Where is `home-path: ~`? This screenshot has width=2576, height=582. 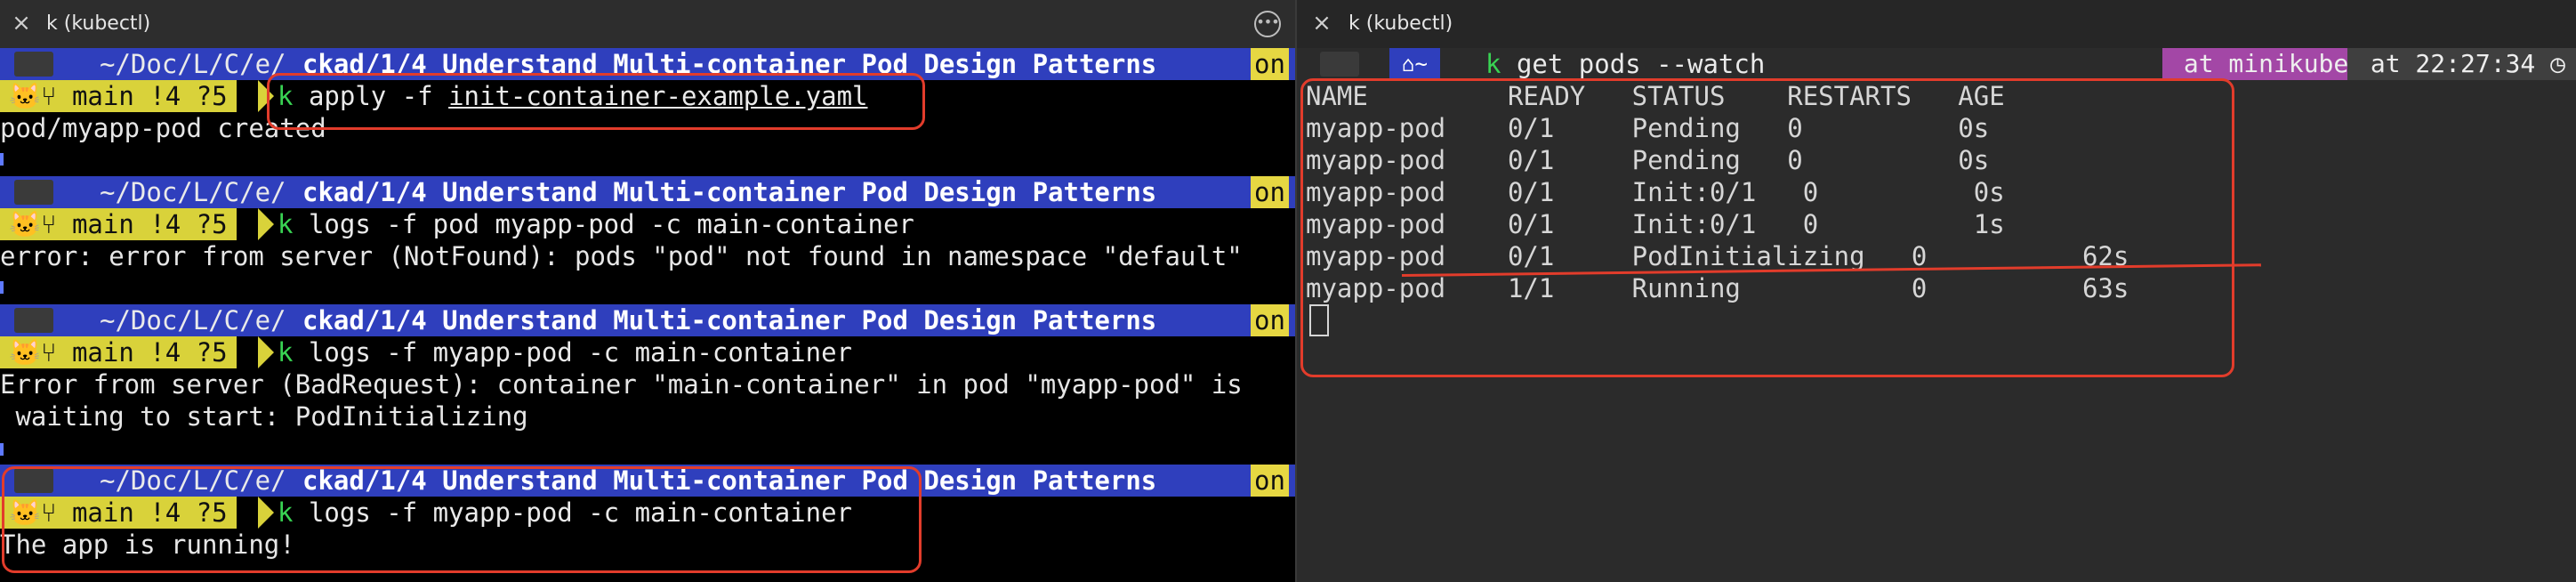
home-path: ~ is located at coordinates (1421, 64).